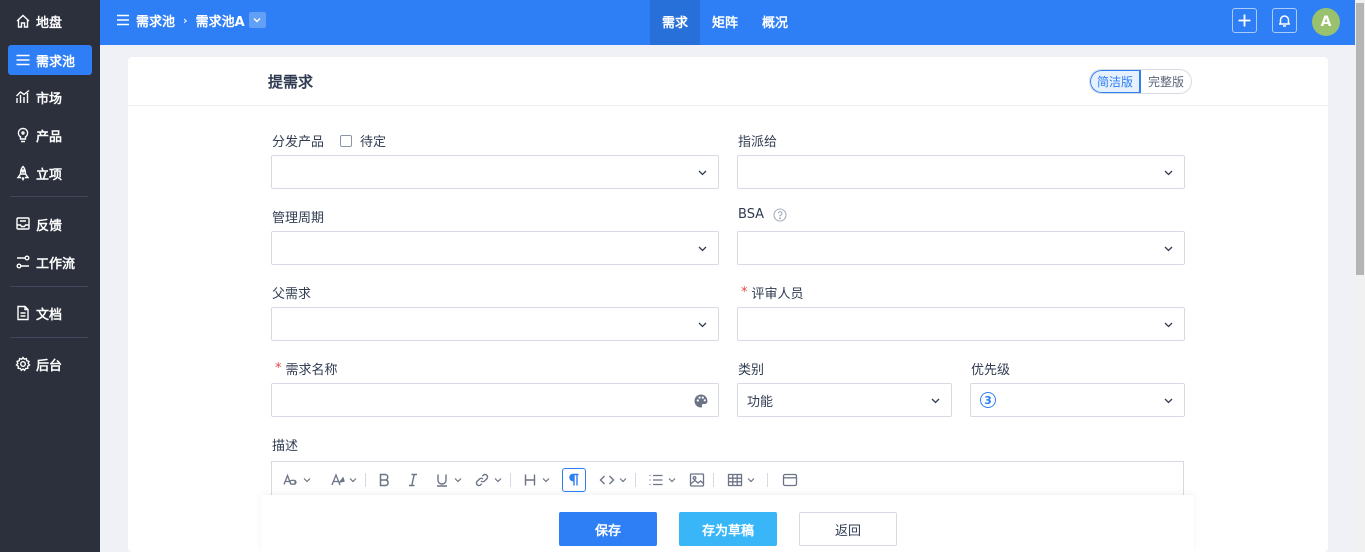  I want to click on code-button, so click(613, 480).